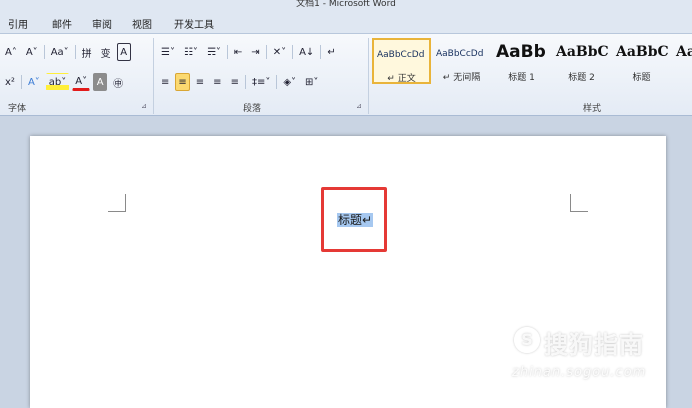 The height and width of the screenshot is (408, 692). I want to click on tab-developer: 开发工具, so click(194, 23).